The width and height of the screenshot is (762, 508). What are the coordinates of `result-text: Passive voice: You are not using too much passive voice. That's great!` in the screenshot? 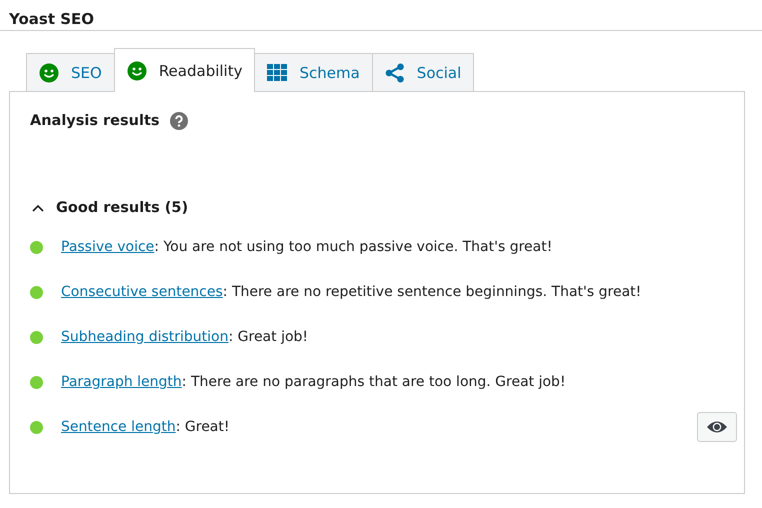 It's located at (306, 247).